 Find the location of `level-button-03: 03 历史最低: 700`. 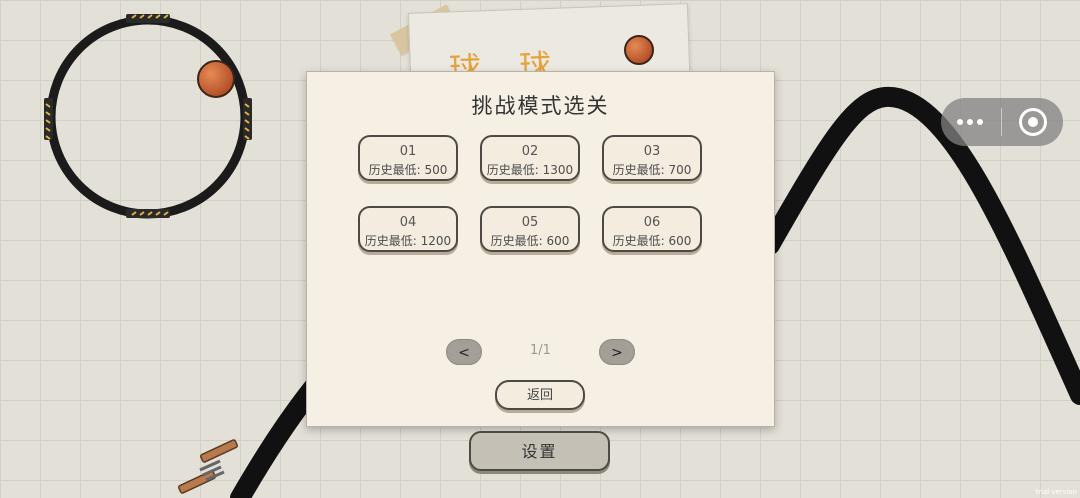

level-button-03: 03 历史最低: 700 is located at coordinates (652, 158).